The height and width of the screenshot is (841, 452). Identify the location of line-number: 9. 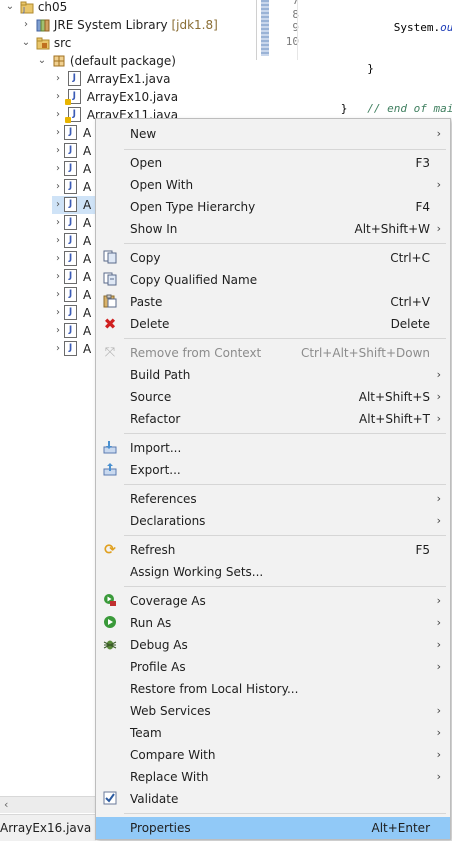
(295, 27).